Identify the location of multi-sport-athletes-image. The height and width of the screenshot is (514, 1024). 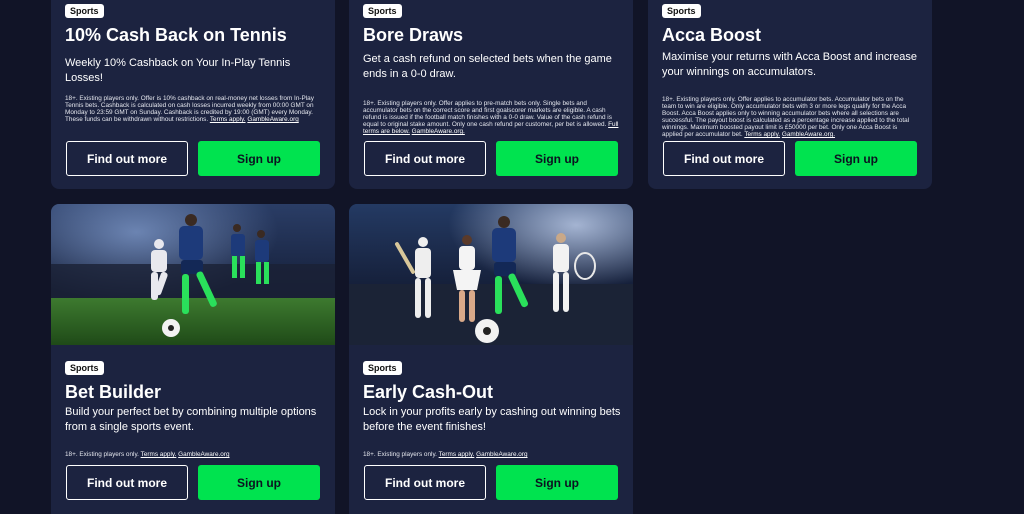
(491, 274).